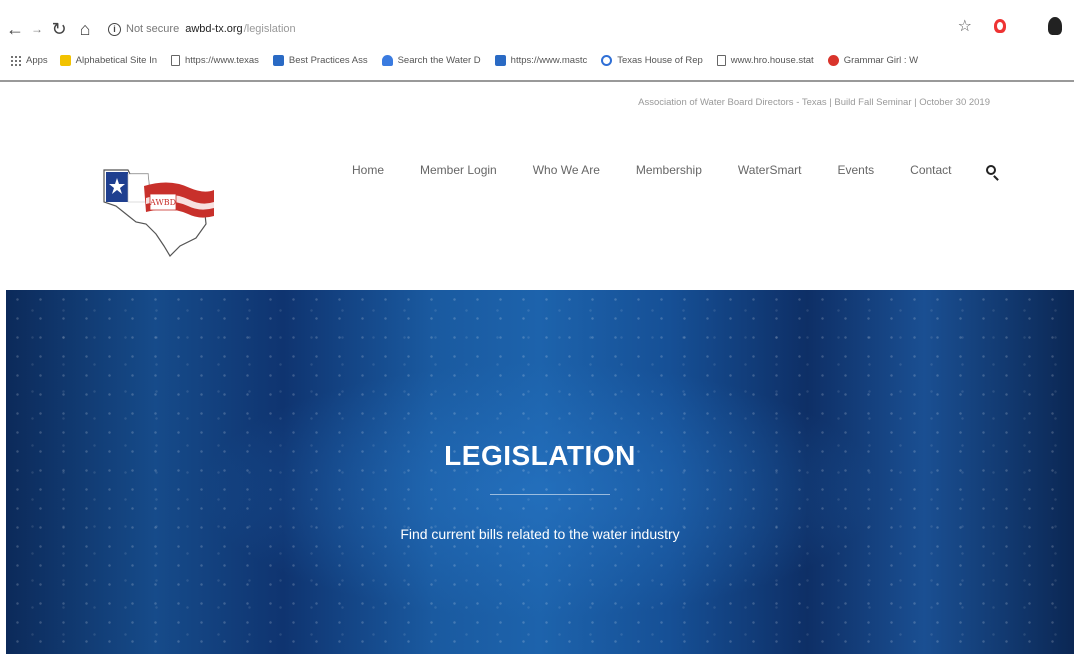 This screenshot has height=654, width=1074. I want to click on bookmark-star-icon: ☆, so click(965, 26).